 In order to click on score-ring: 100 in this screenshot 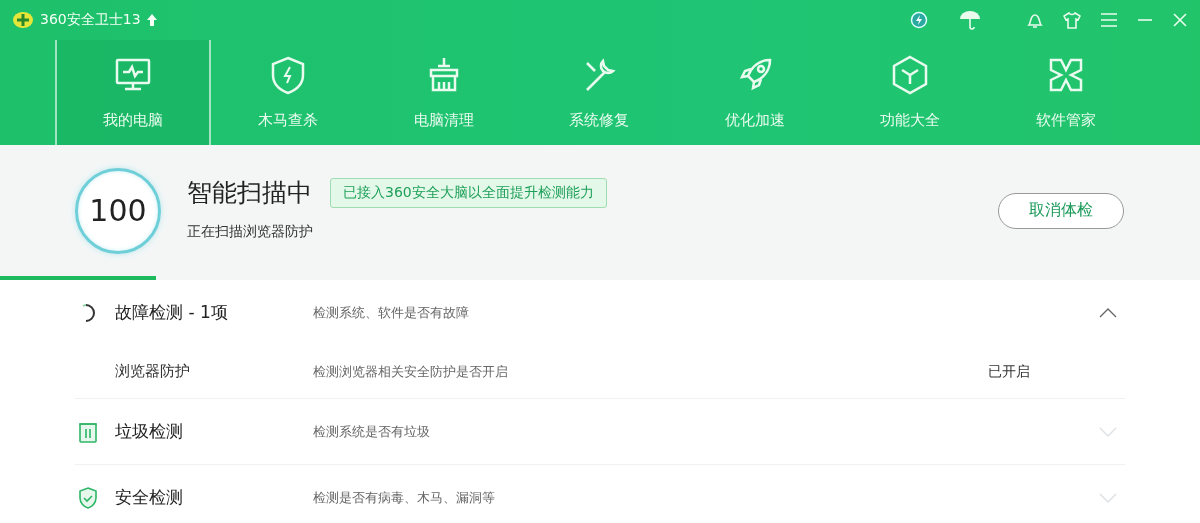, I will do `click(118, 210)`.